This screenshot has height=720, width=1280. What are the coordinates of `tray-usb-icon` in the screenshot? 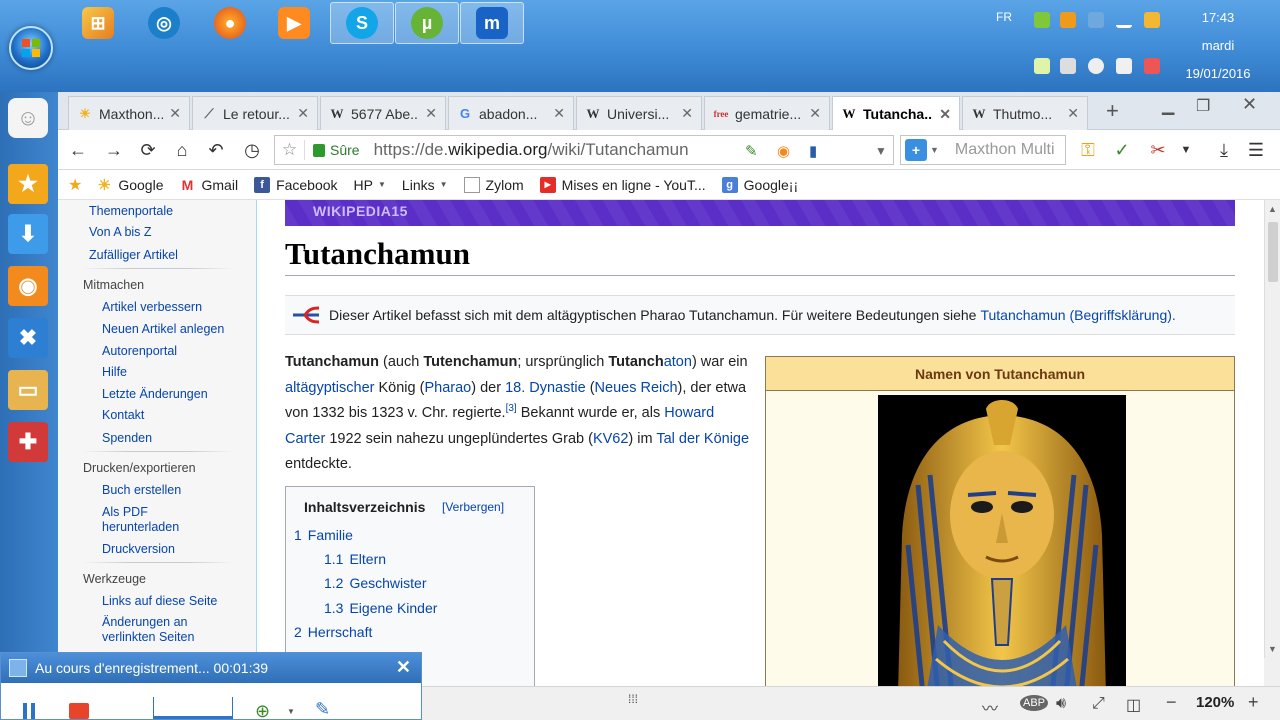 It's located at (1124, 66).